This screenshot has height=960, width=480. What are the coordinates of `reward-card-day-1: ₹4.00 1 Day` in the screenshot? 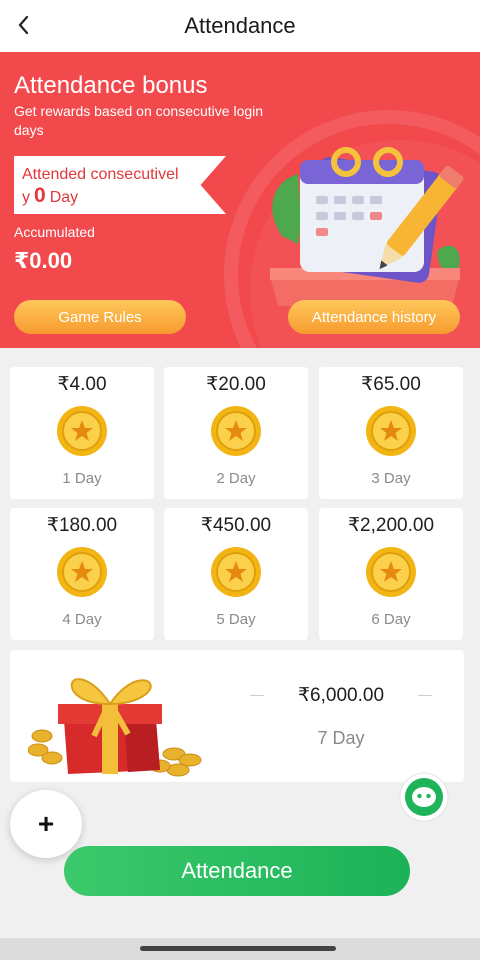 It's located at (82, 433).